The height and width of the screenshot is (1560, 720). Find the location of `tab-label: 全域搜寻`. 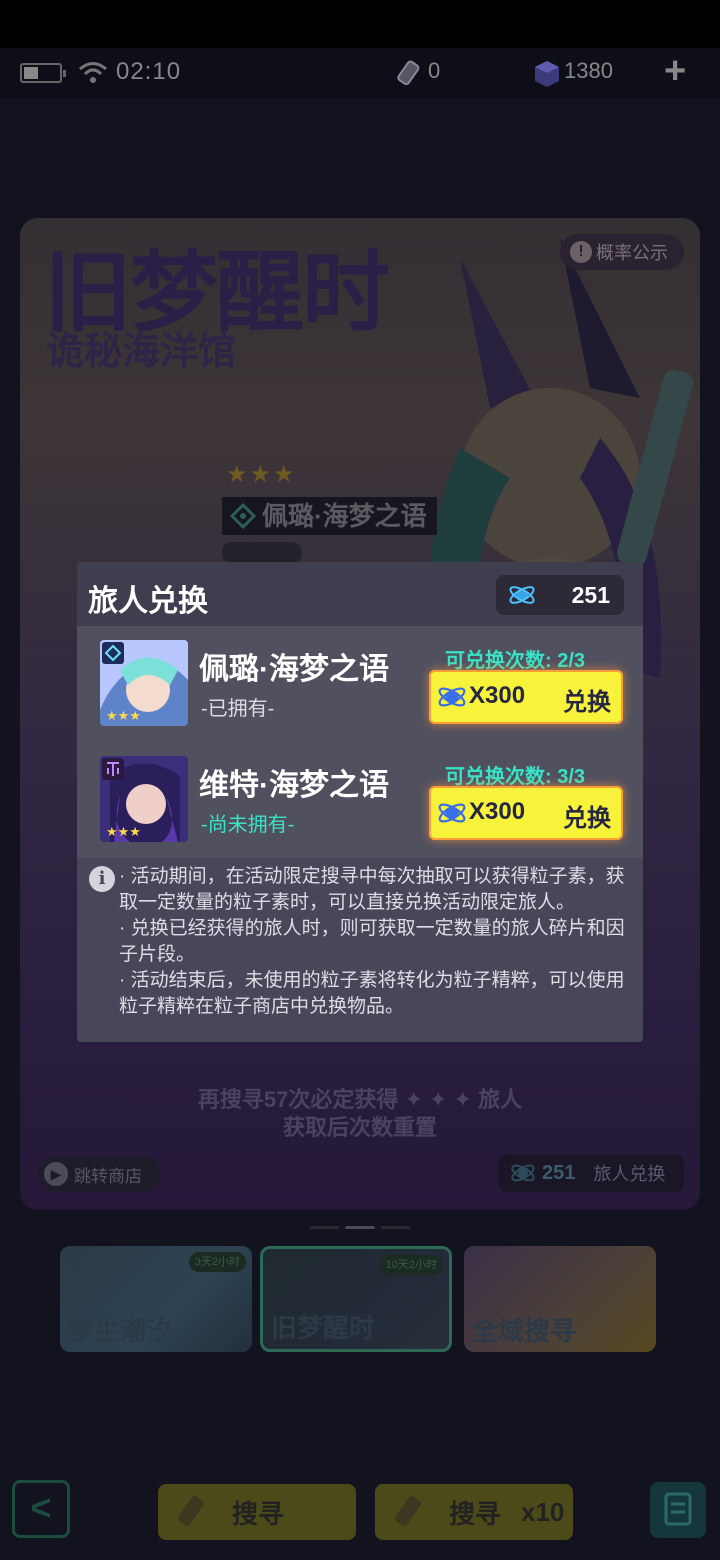

tab-label: 全域搜寻 is located at coordinates (524, 1331).